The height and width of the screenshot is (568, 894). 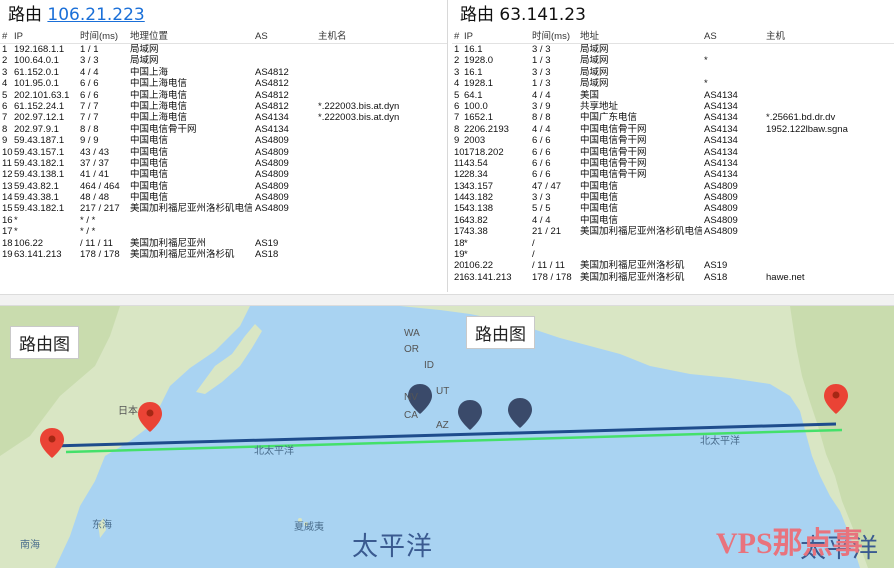 What do you see at coordinates (89, 49) in the screenshot?
I see `time-cell: 1 / 1` at bounding box center [89, 49].